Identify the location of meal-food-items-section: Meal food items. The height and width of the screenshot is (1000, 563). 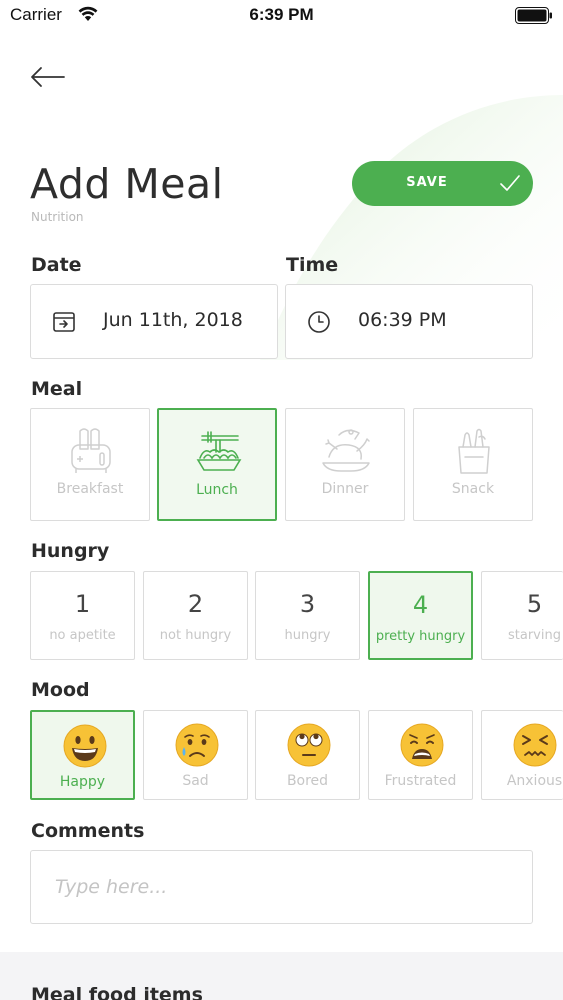
(281, 976).